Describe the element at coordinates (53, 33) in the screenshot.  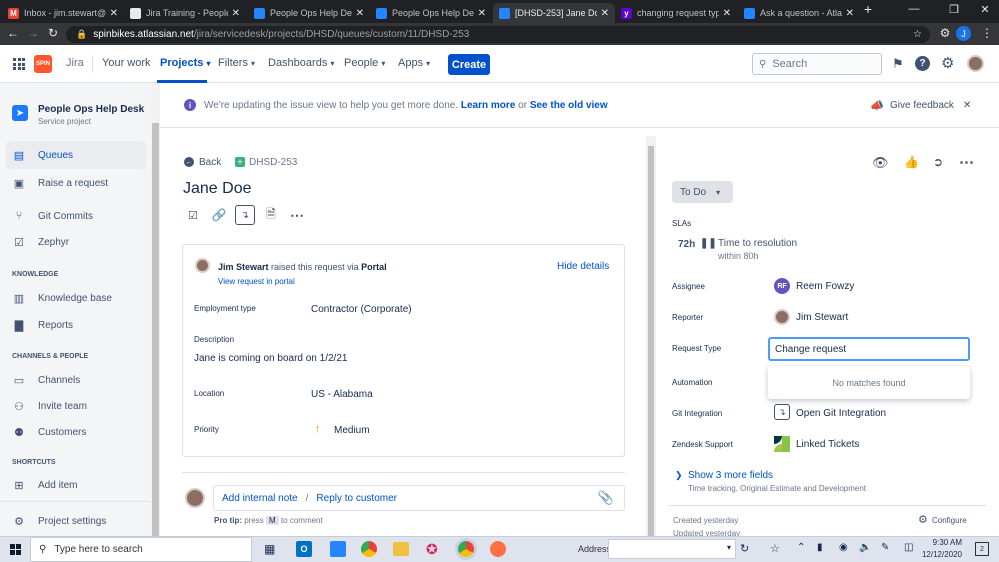
I see `reload-icon: ↻` at that location.